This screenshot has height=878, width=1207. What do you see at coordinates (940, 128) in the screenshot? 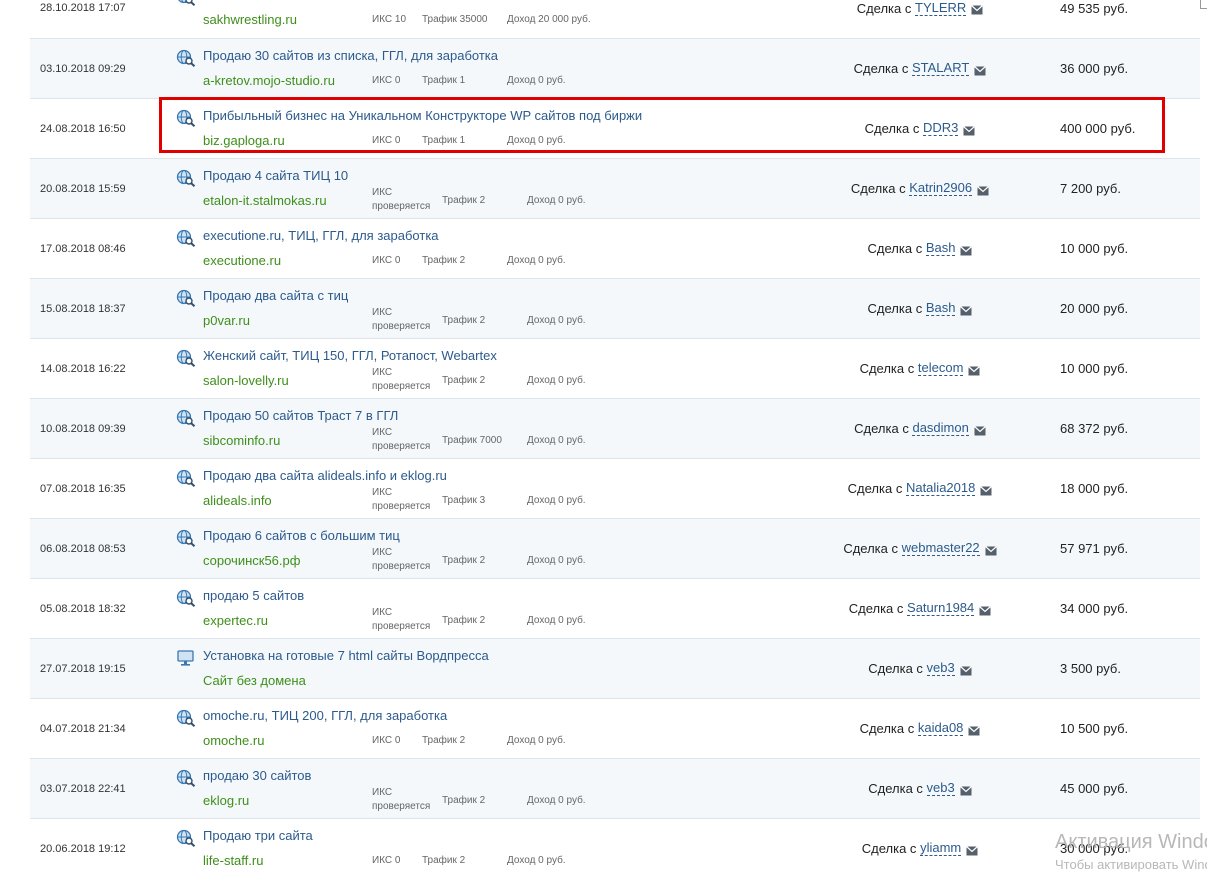
I see `partner-username-link: DDR3` at bounding box center [940, 128].